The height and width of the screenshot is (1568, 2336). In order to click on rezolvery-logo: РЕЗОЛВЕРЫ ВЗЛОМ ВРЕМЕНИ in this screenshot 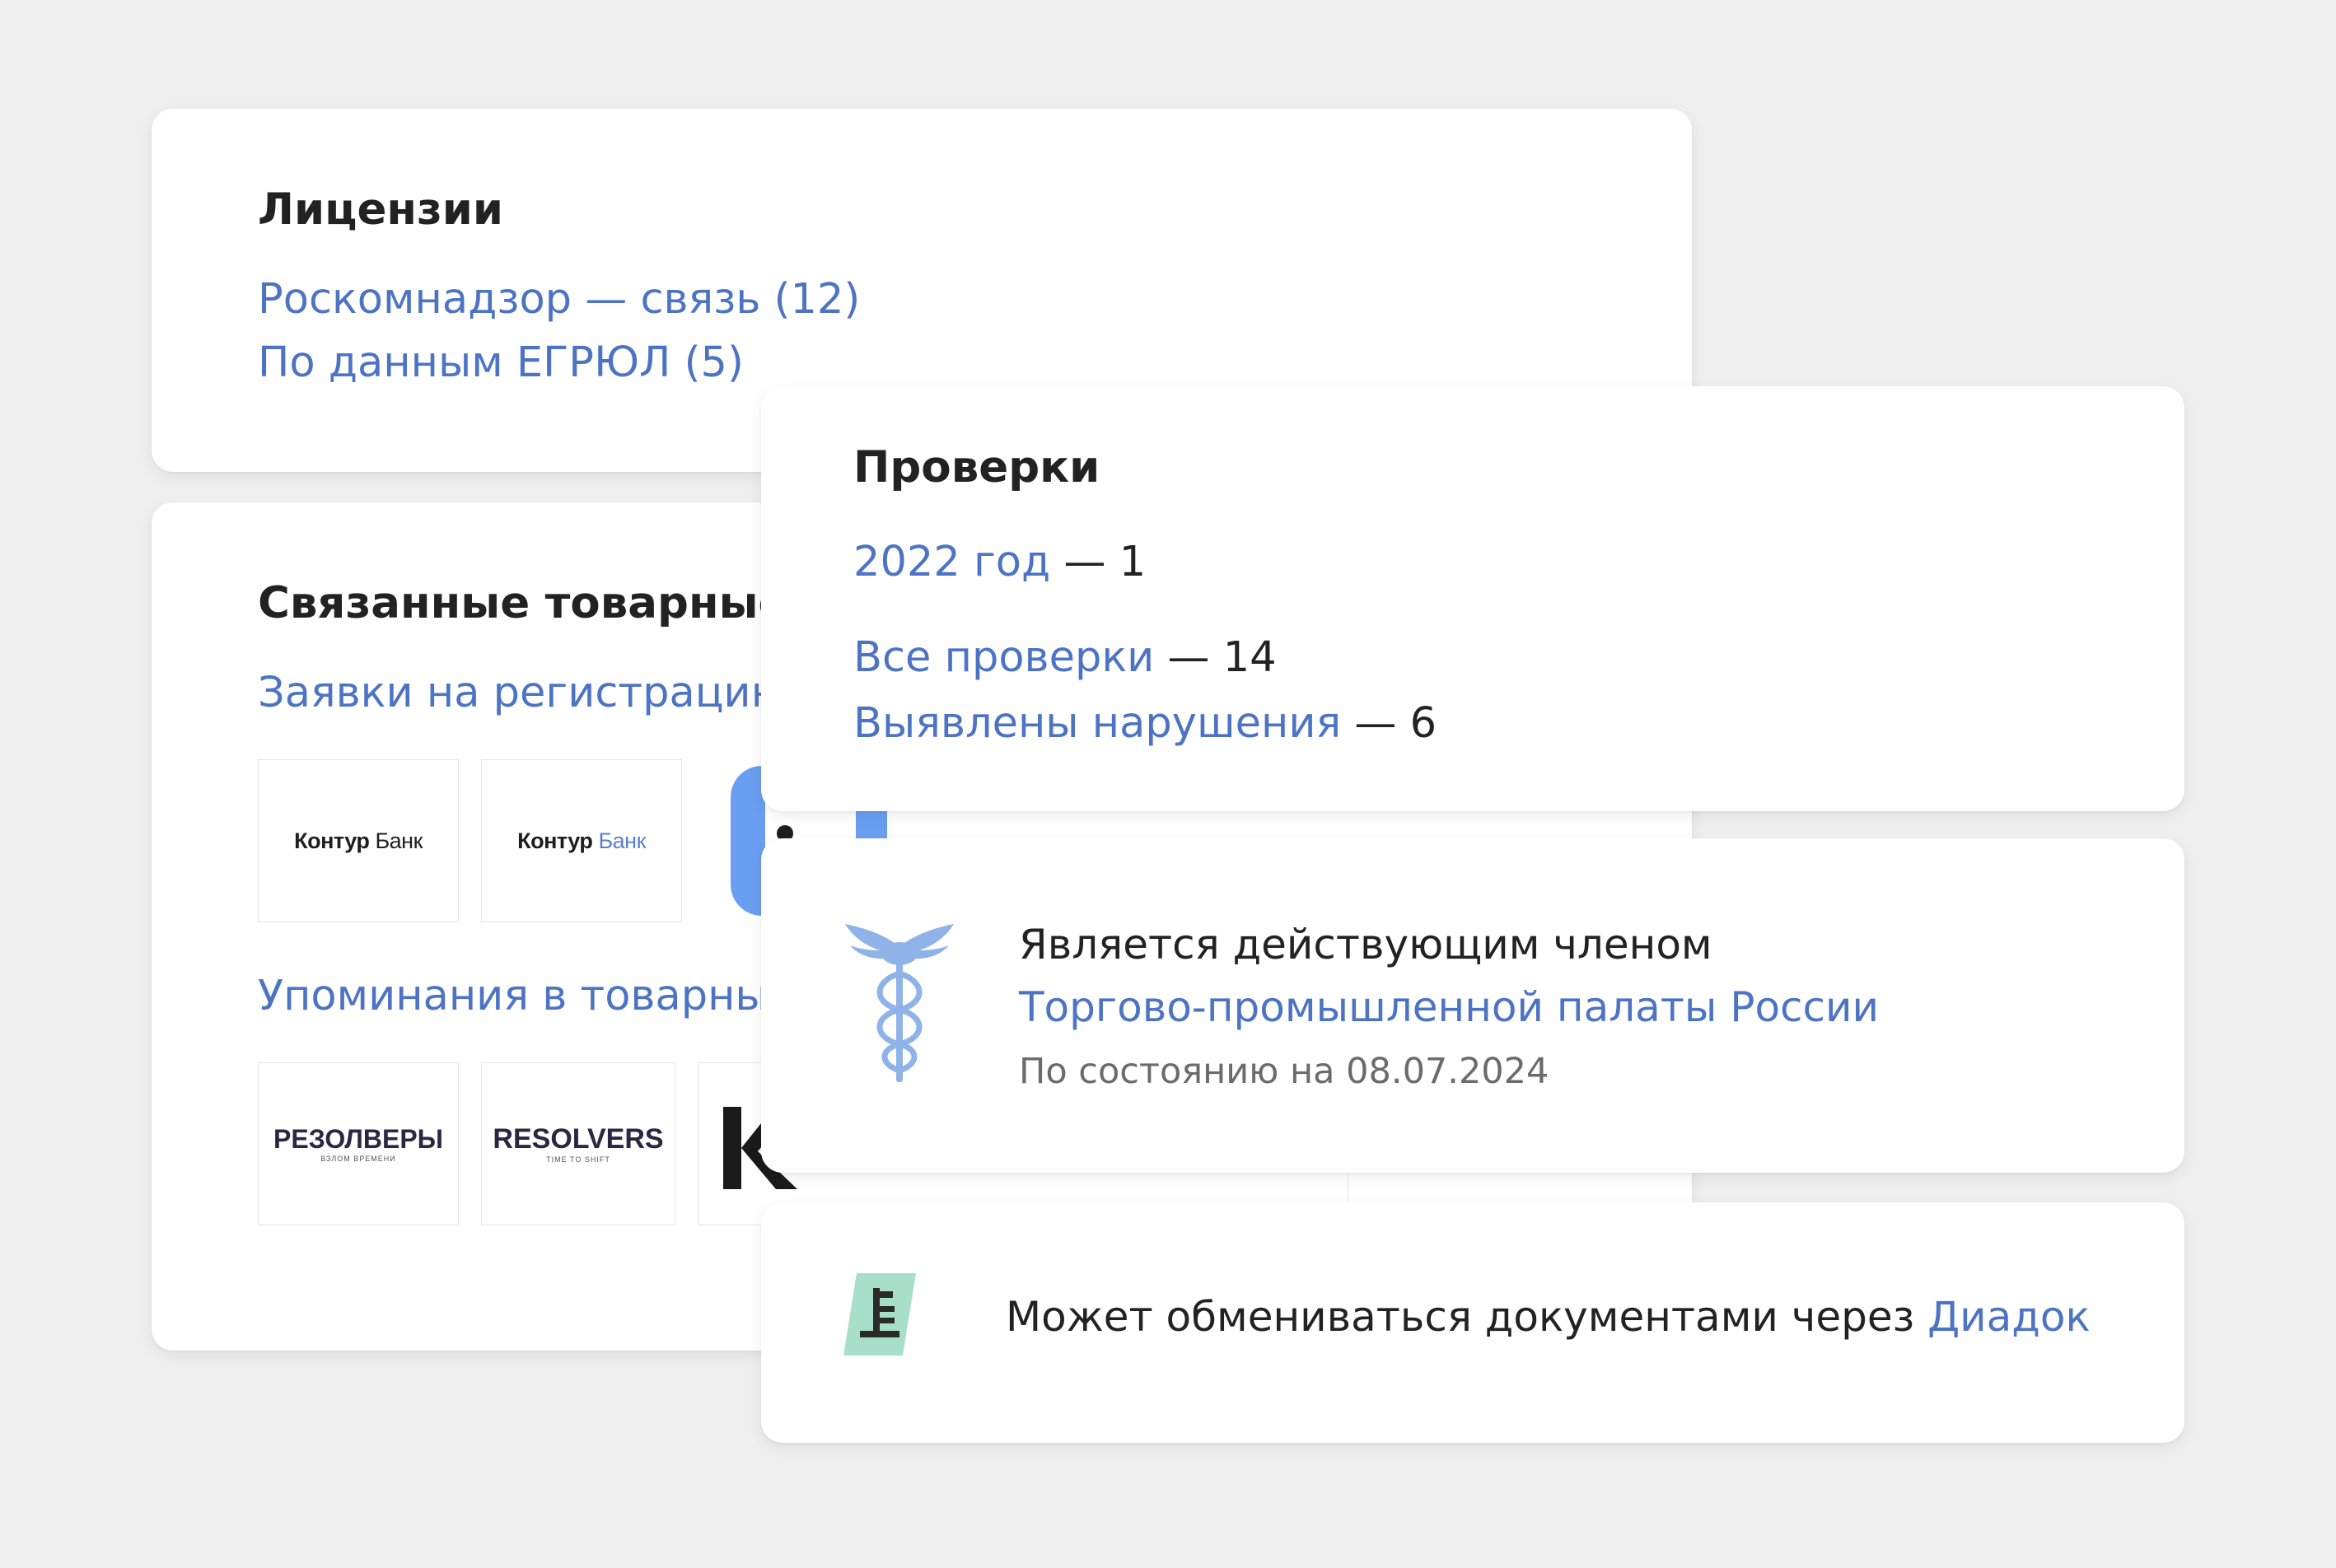, I will do `click(358, 1144)`.